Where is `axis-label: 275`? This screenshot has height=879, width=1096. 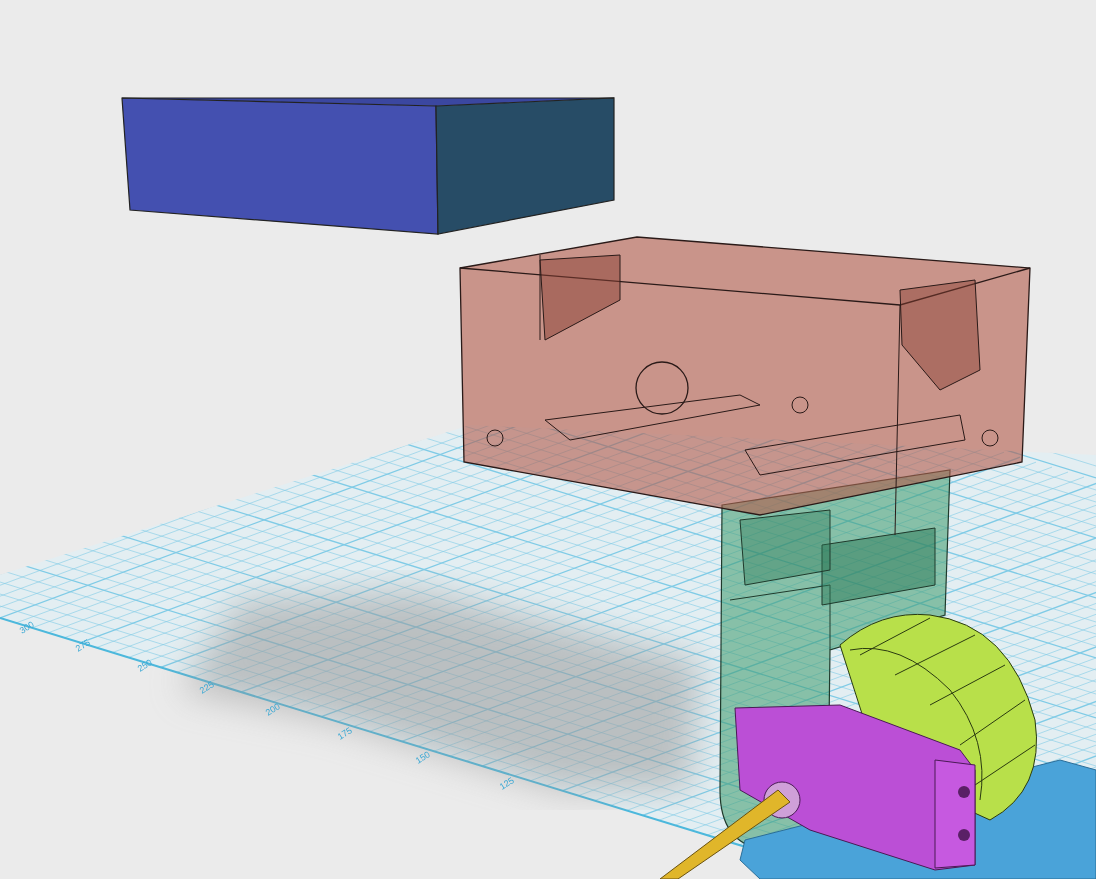
axis-label: 275 is located at coordinates (82, 645).